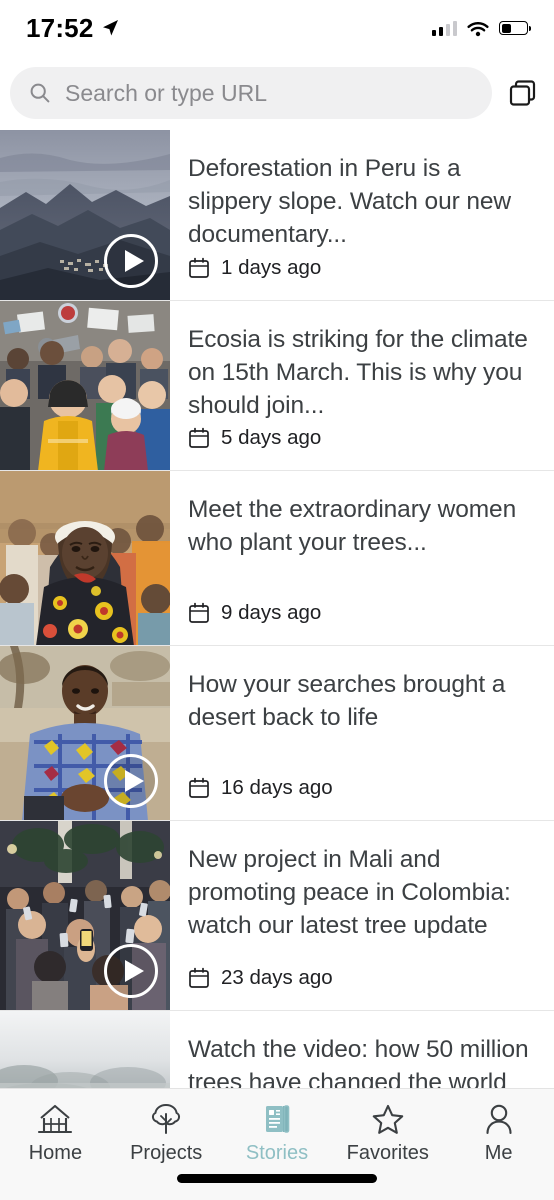  Describe the element at coordinates (55, 1119) in the screenshot. I see `house-icon` at that location.